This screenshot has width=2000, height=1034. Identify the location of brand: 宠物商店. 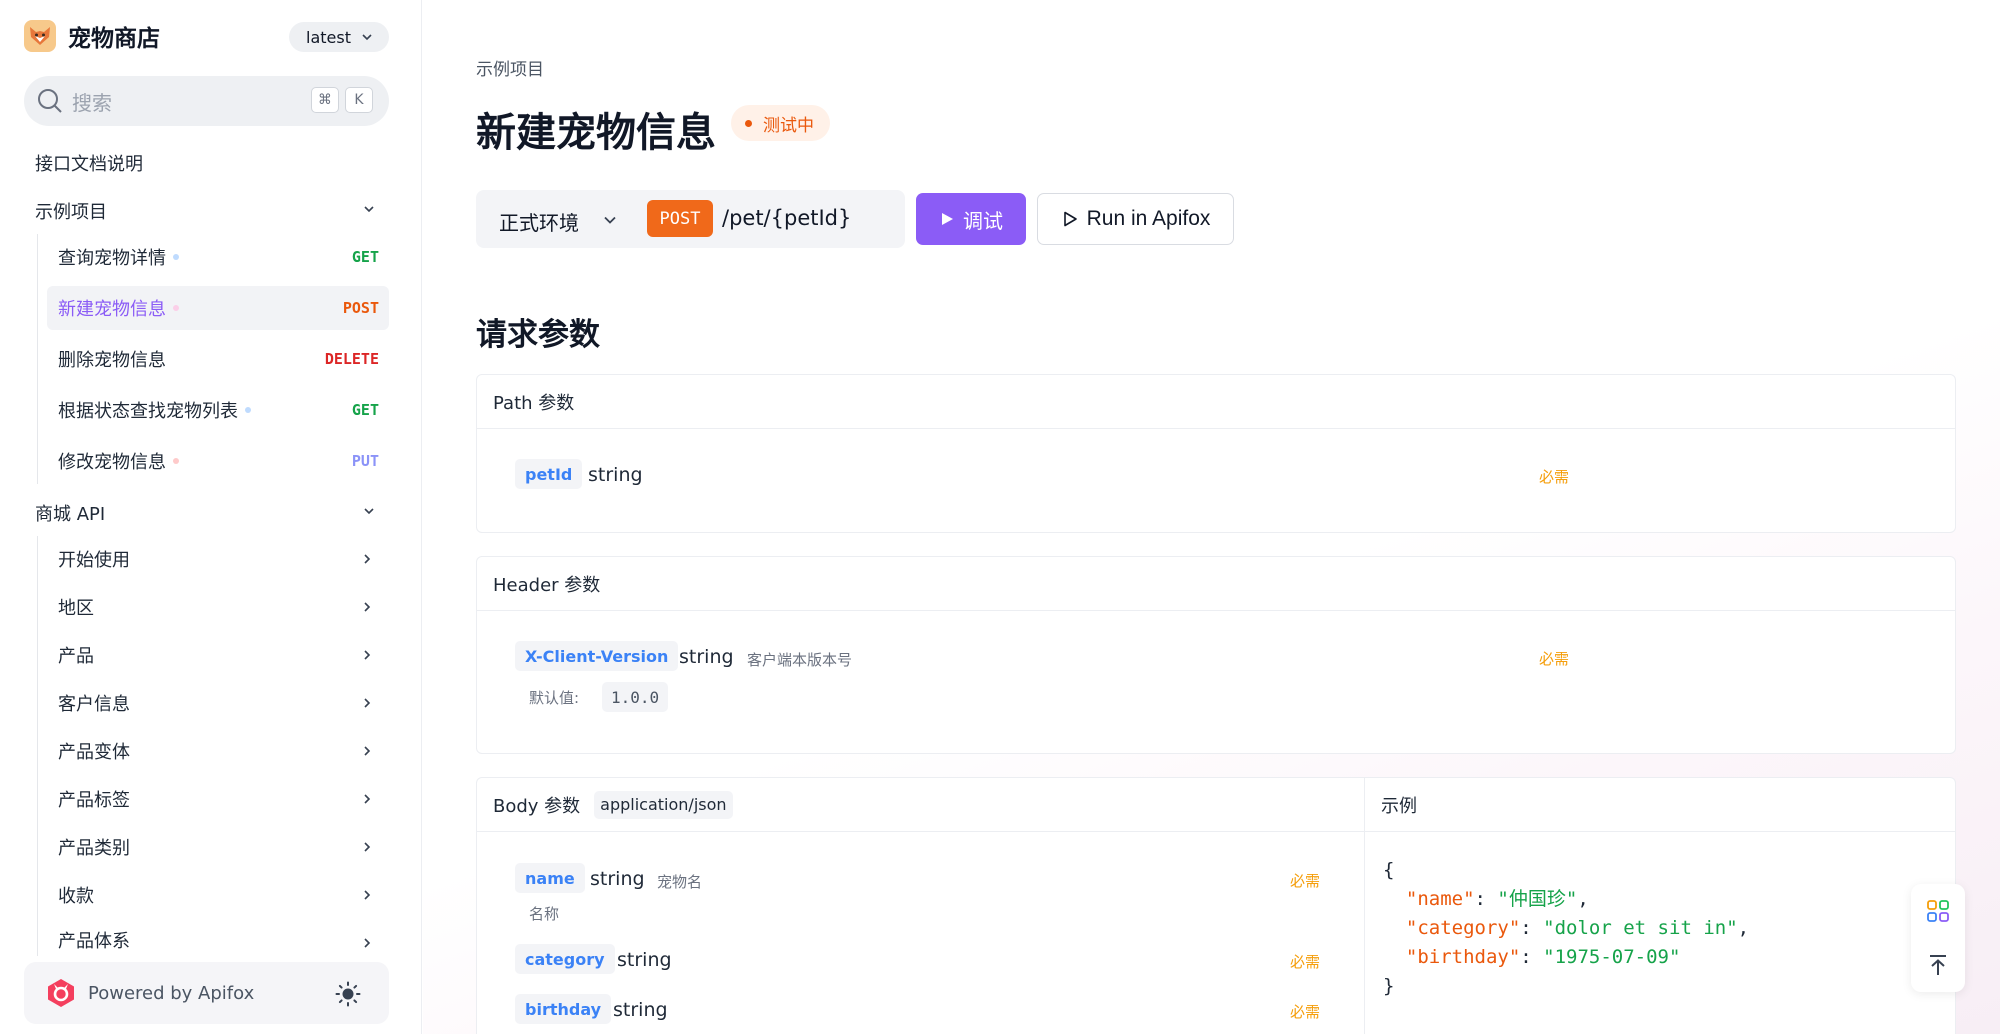
(92, 36).